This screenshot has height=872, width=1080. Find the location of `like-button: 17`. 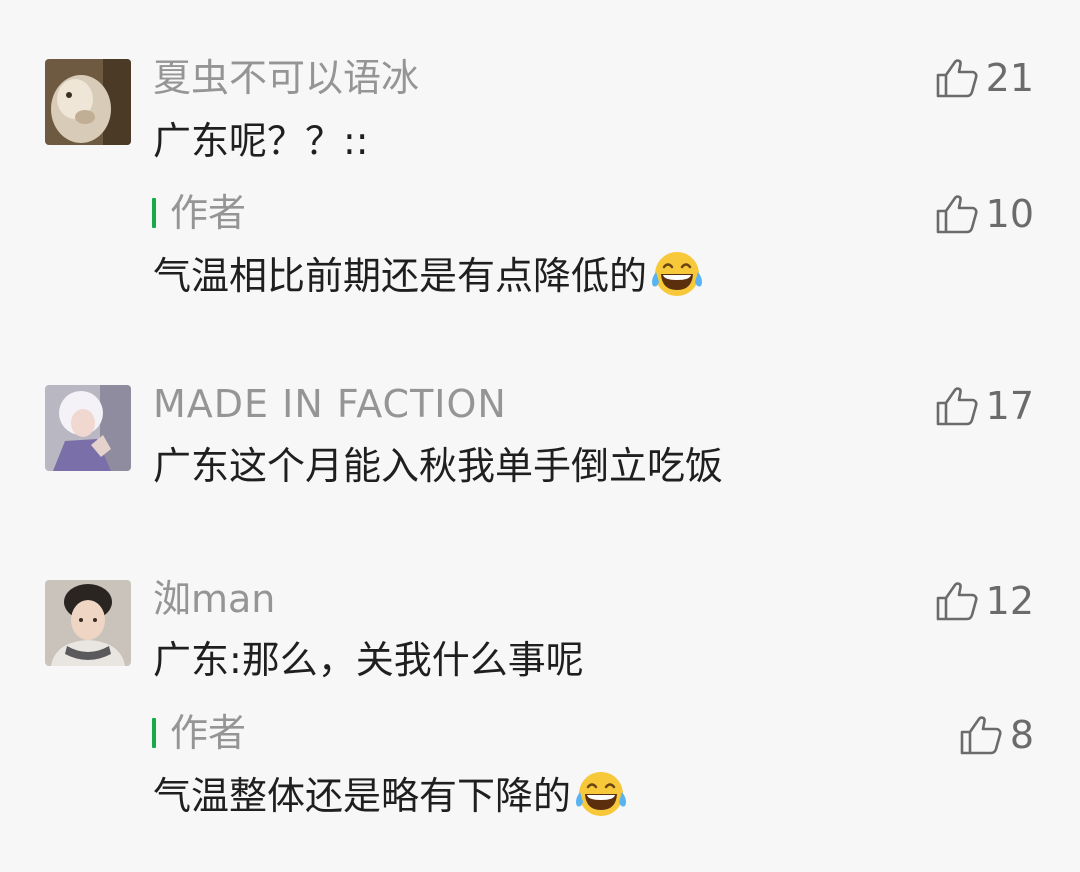

like-button: 17 is located at coordinates (985, 406).